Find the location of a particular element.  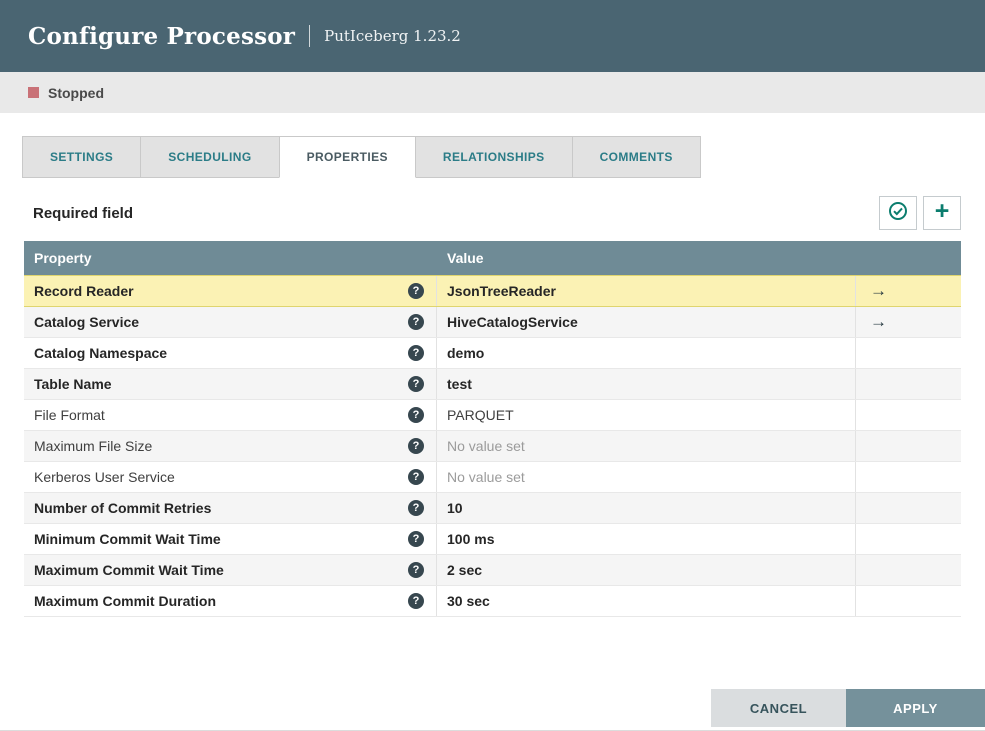

property-value: JsonTreeReader is located at coordinates (501, 291).